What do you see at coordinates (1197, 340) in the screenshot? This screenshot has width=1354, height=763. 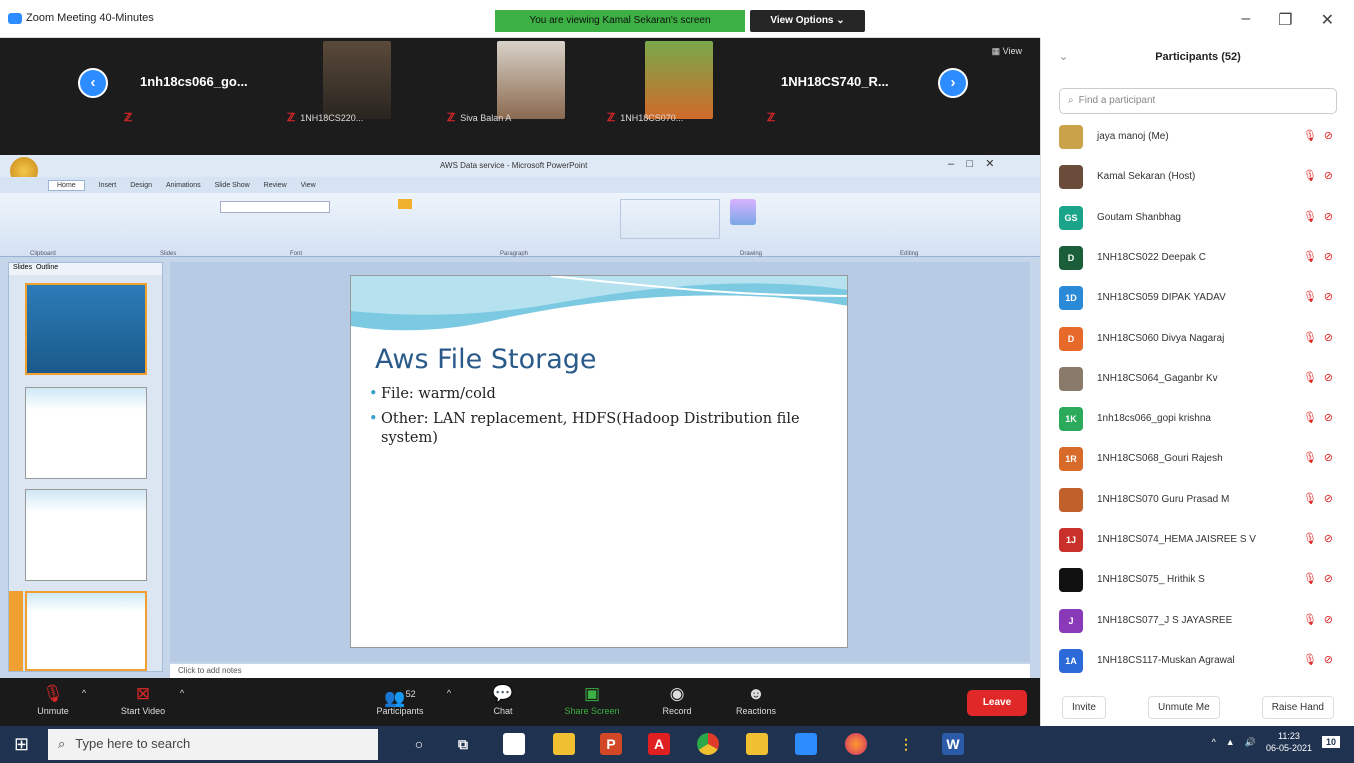 I see `participant-row: D 1NH18CS060 Divya Nagaraj 🎙 ⊘` at bounding box center [1197, 340].